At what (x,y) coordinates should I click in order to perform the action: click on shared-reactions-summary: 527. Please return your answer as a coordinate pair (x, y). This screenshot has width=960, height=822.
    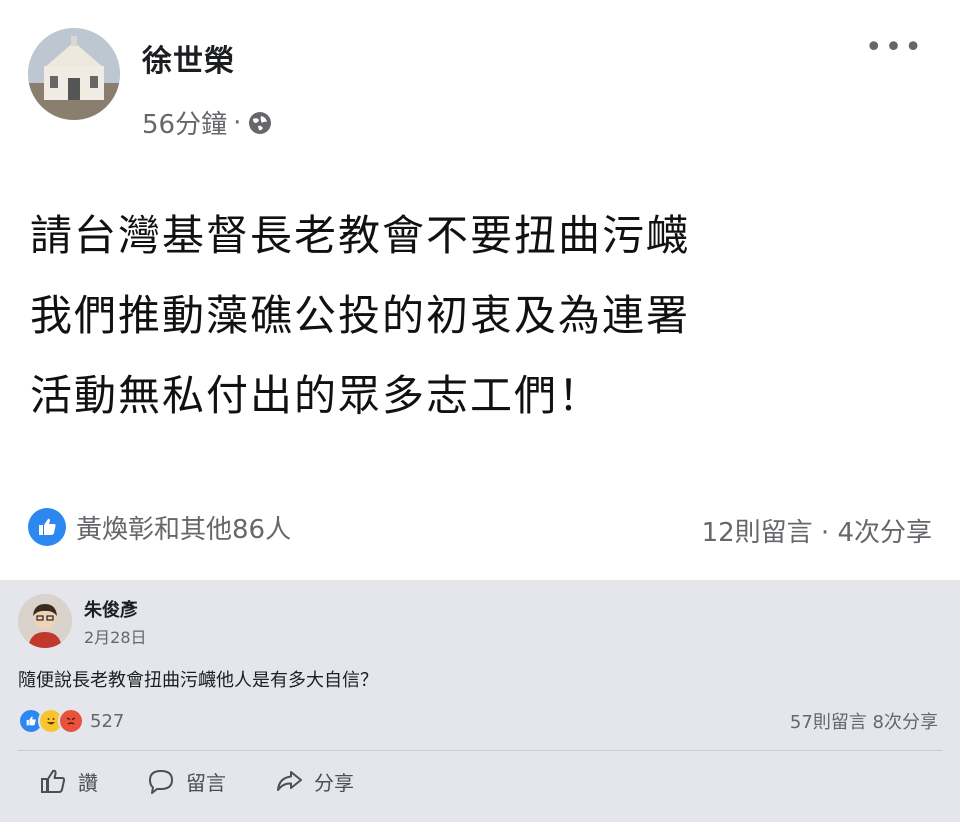
    Looking at the image, I should click on (71, 721).